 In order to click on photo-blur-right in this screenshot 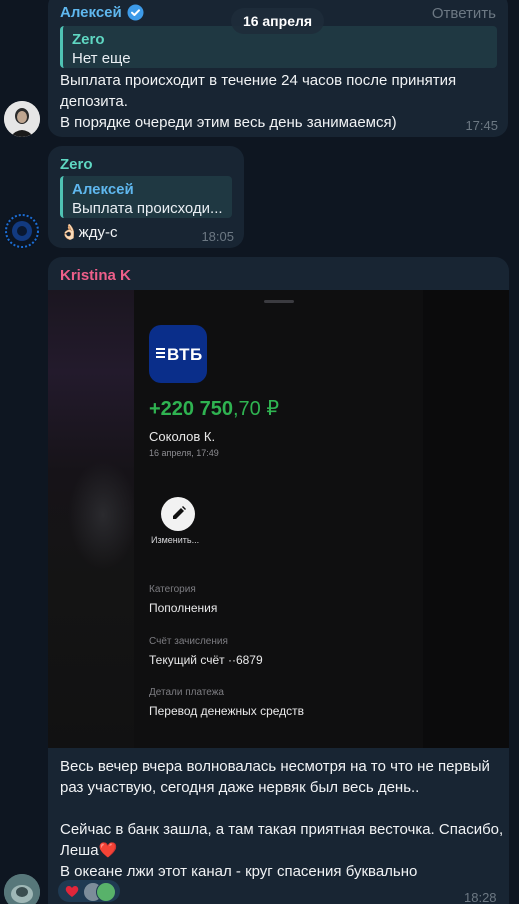, I will do `click(466, 519)`.